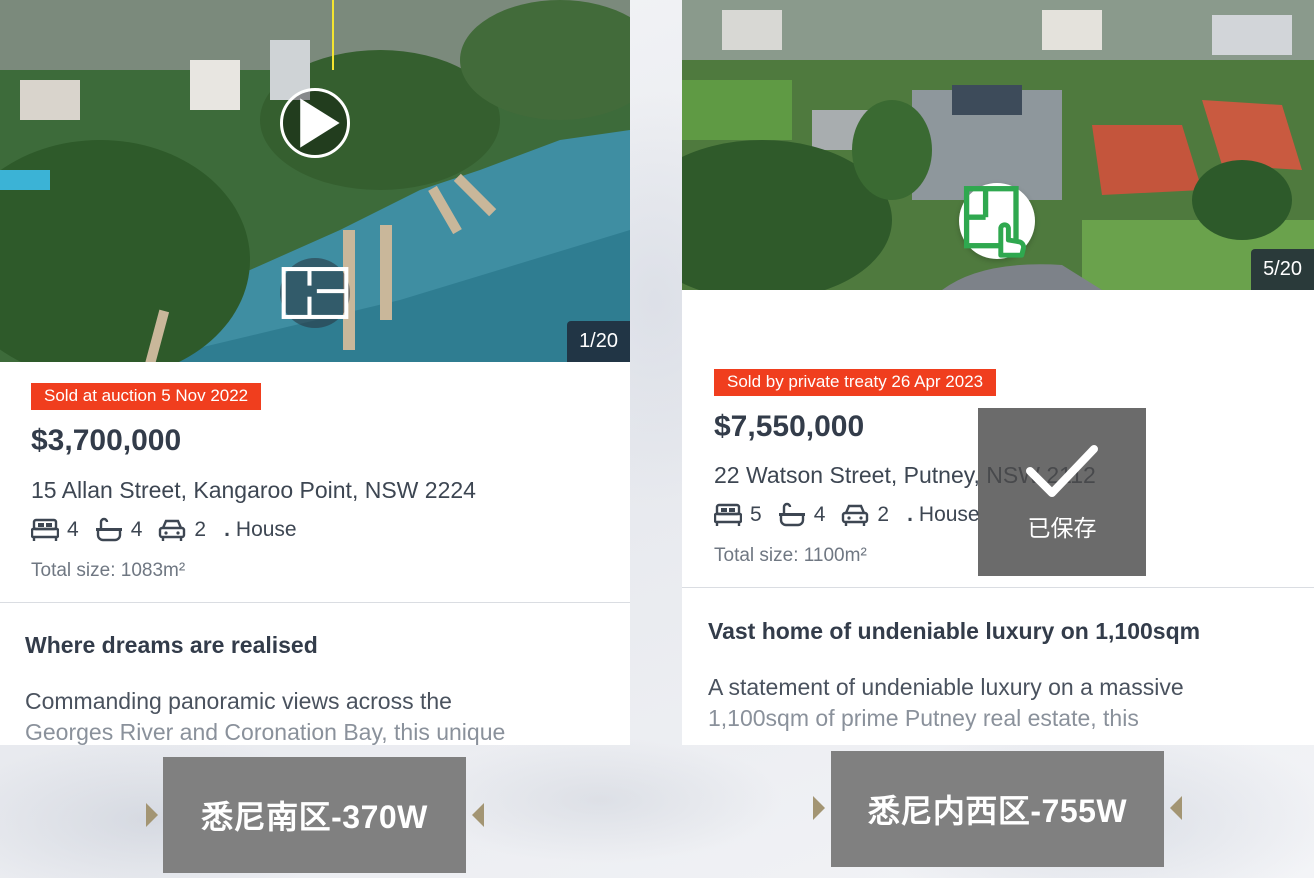 Image resolution: width=1314 pixels, height=878 pixels. Describe the element at coordinates (238, 701) in the screenshot. I see `description-line-1: Commanding panoramic views across the` at that location.